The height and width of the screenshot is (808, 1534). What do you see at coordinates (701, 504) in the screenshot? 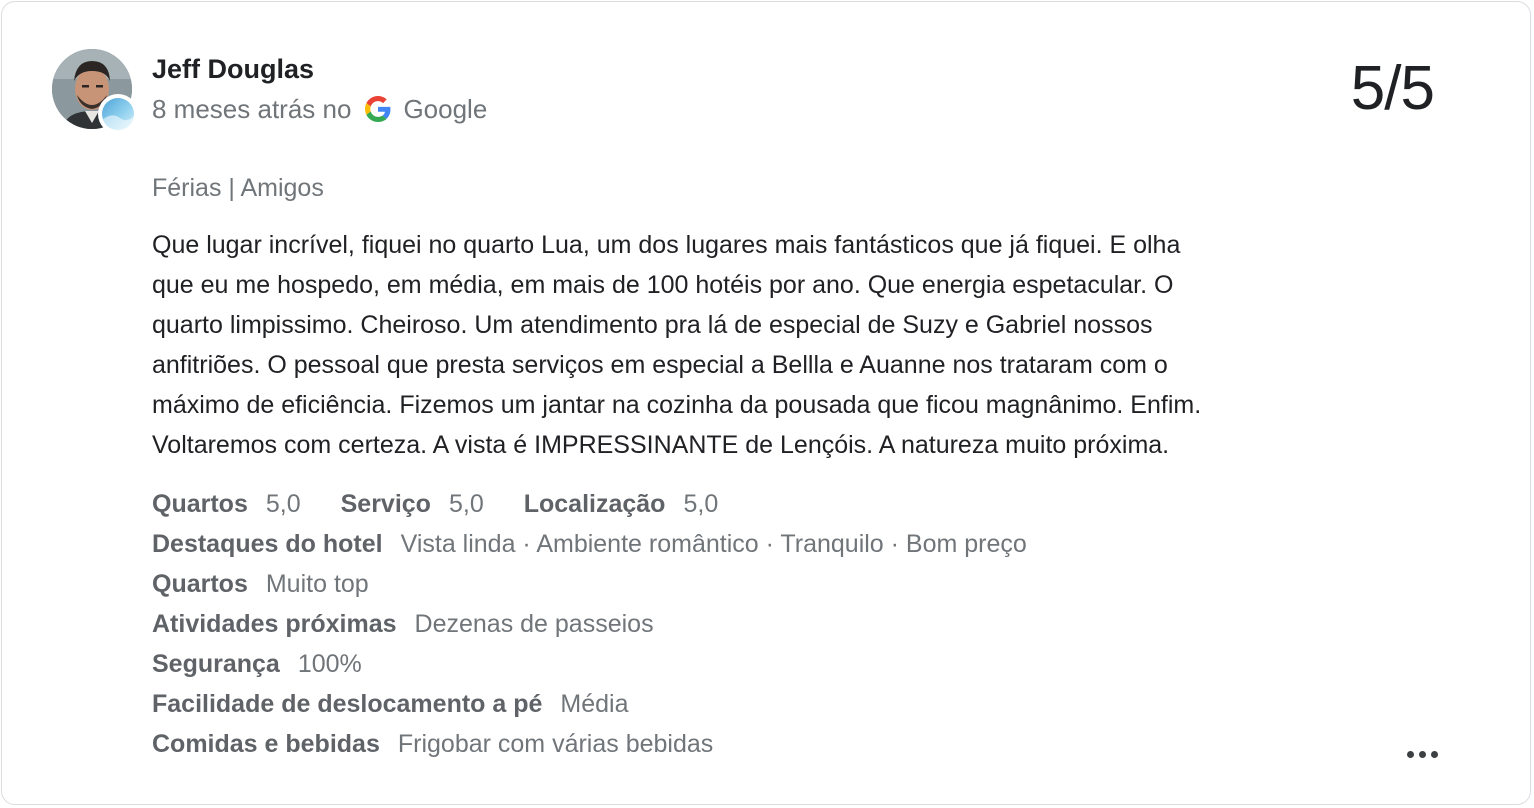
I see `rating-value-location: 5,0` at bounding box center [701, 504].